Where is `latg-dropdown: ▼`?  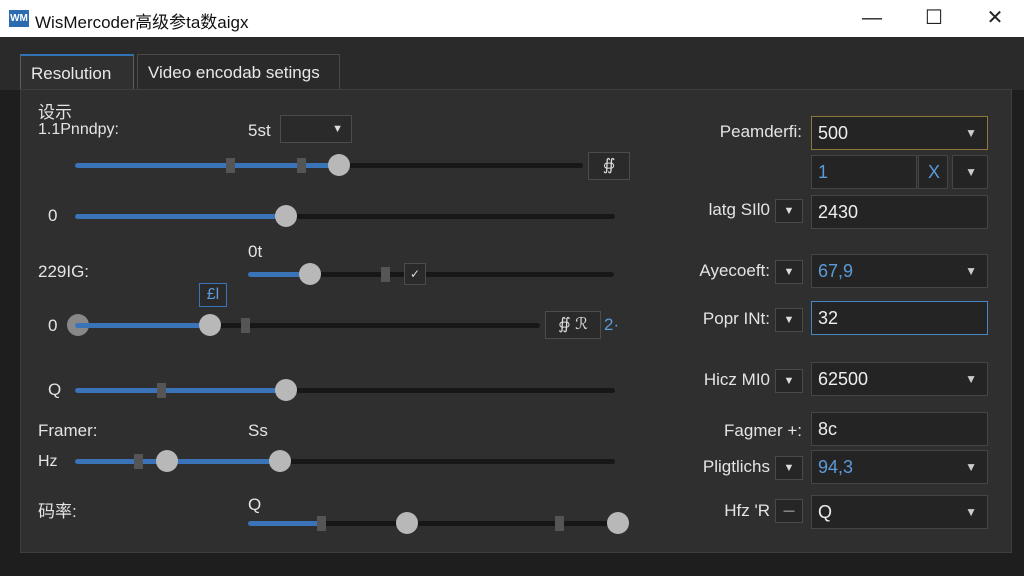 latg-dropdown: ▼ is located at coordinates (789, 211).